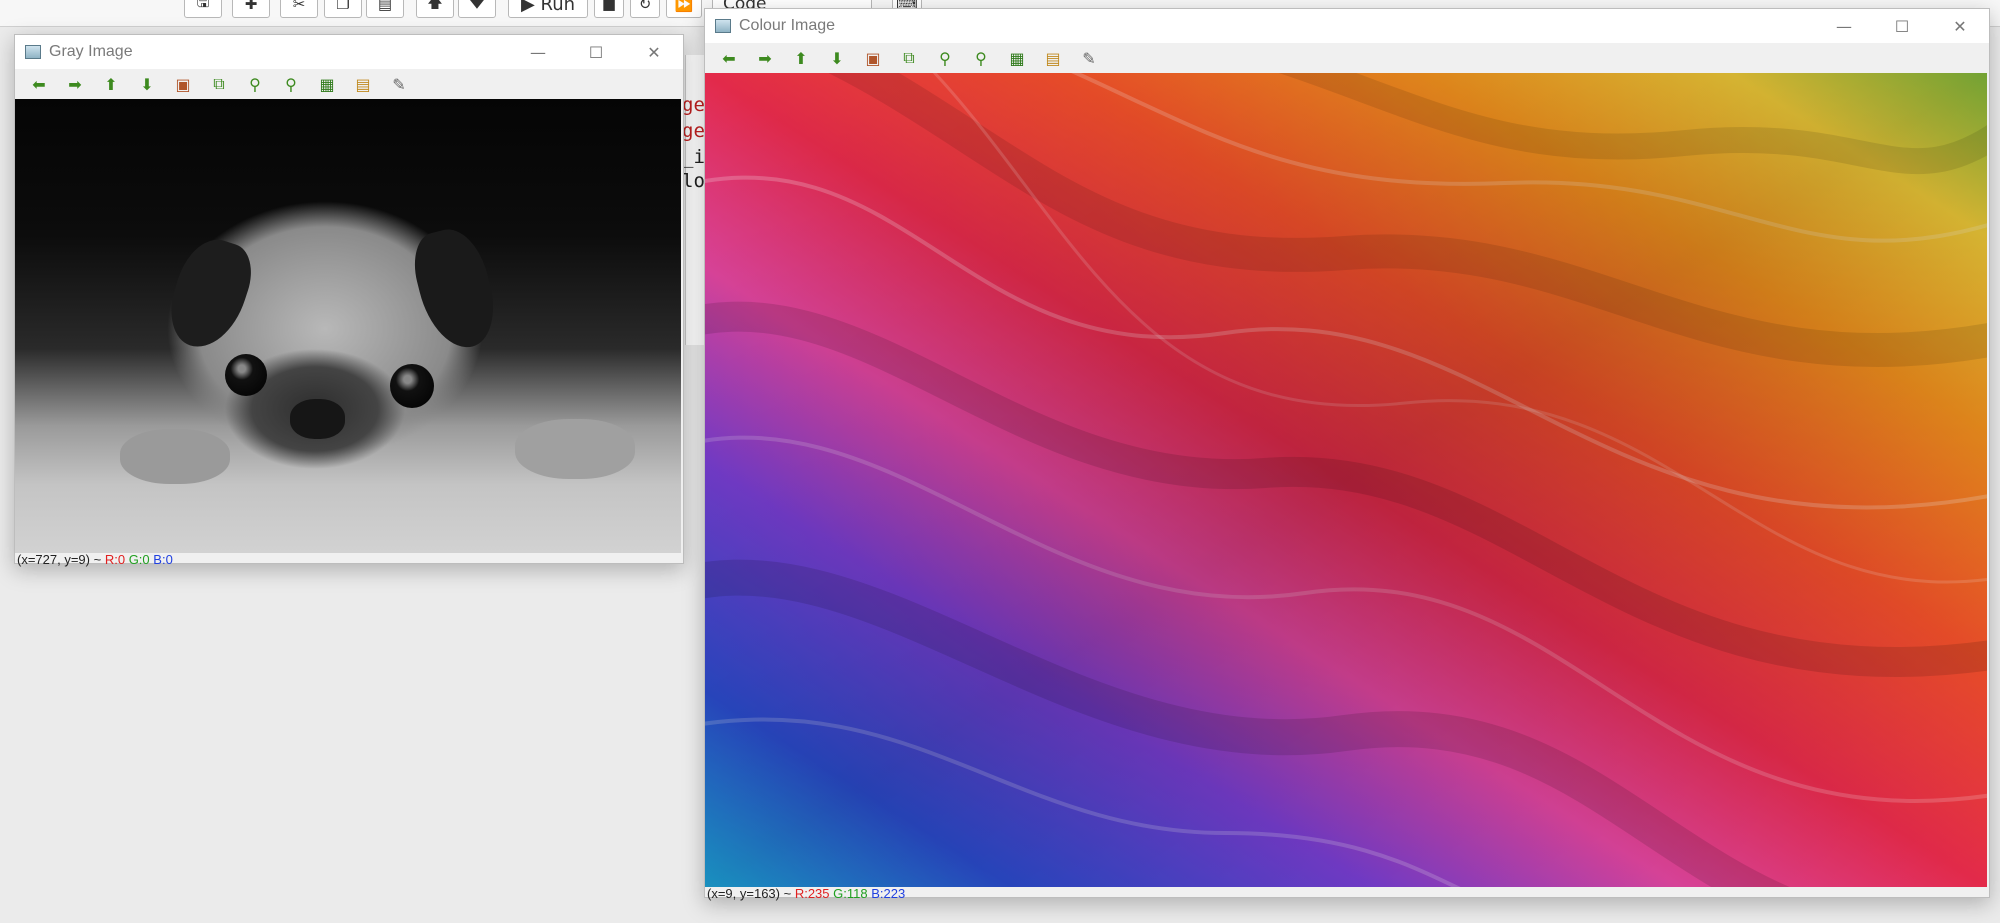  Describe the element at coordinates (527, 7) in the screenshot. I see `play-icon: ▶` at that location.